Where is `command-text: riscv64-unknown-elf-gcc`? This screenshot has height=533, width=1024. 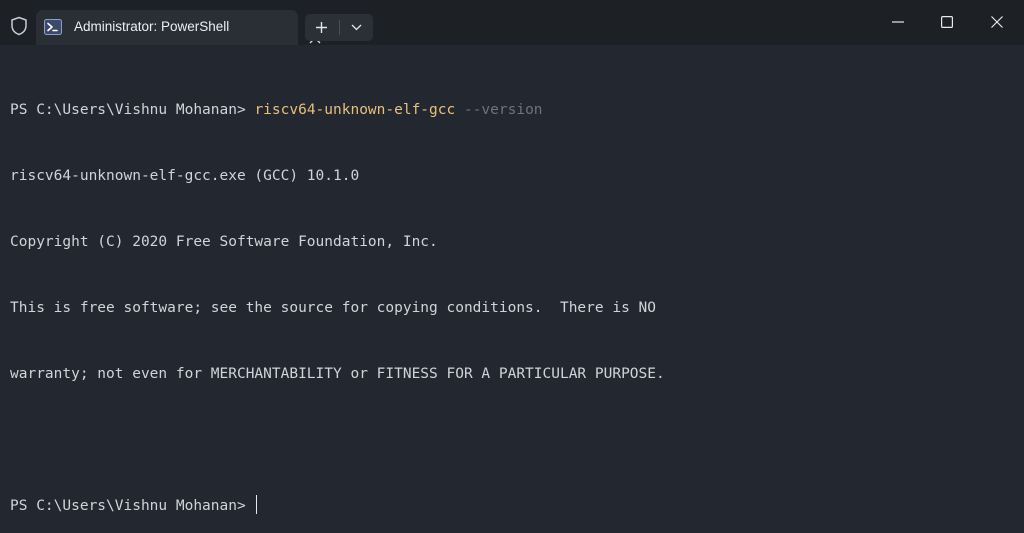
command-text: riscv64-unknown-elf-gcc is located at coordinates (355, 110).